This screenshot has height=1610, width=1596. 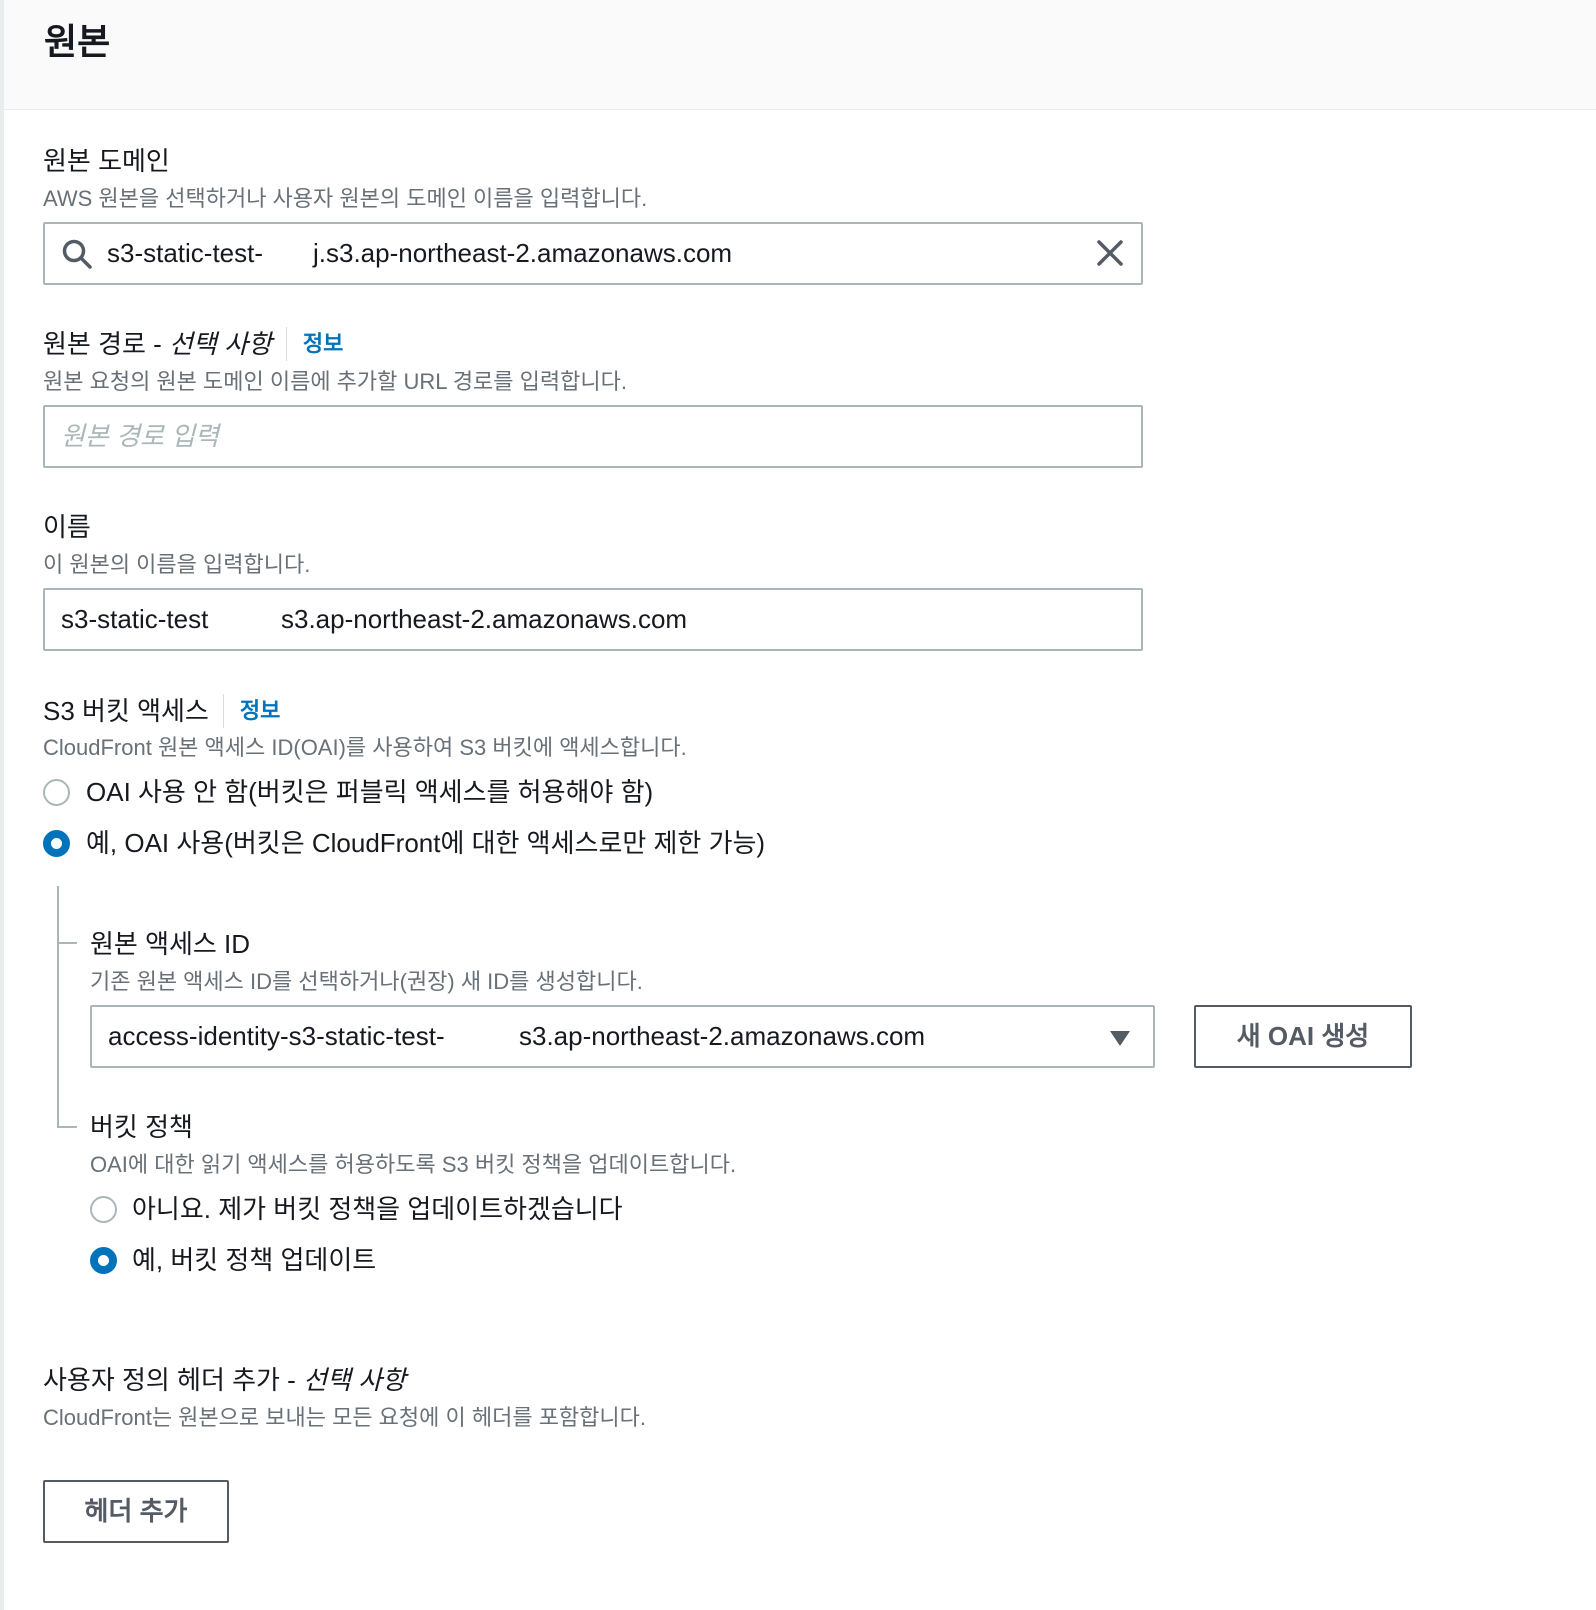 I want to click on panel-left-border, so click(x=2, y=805).